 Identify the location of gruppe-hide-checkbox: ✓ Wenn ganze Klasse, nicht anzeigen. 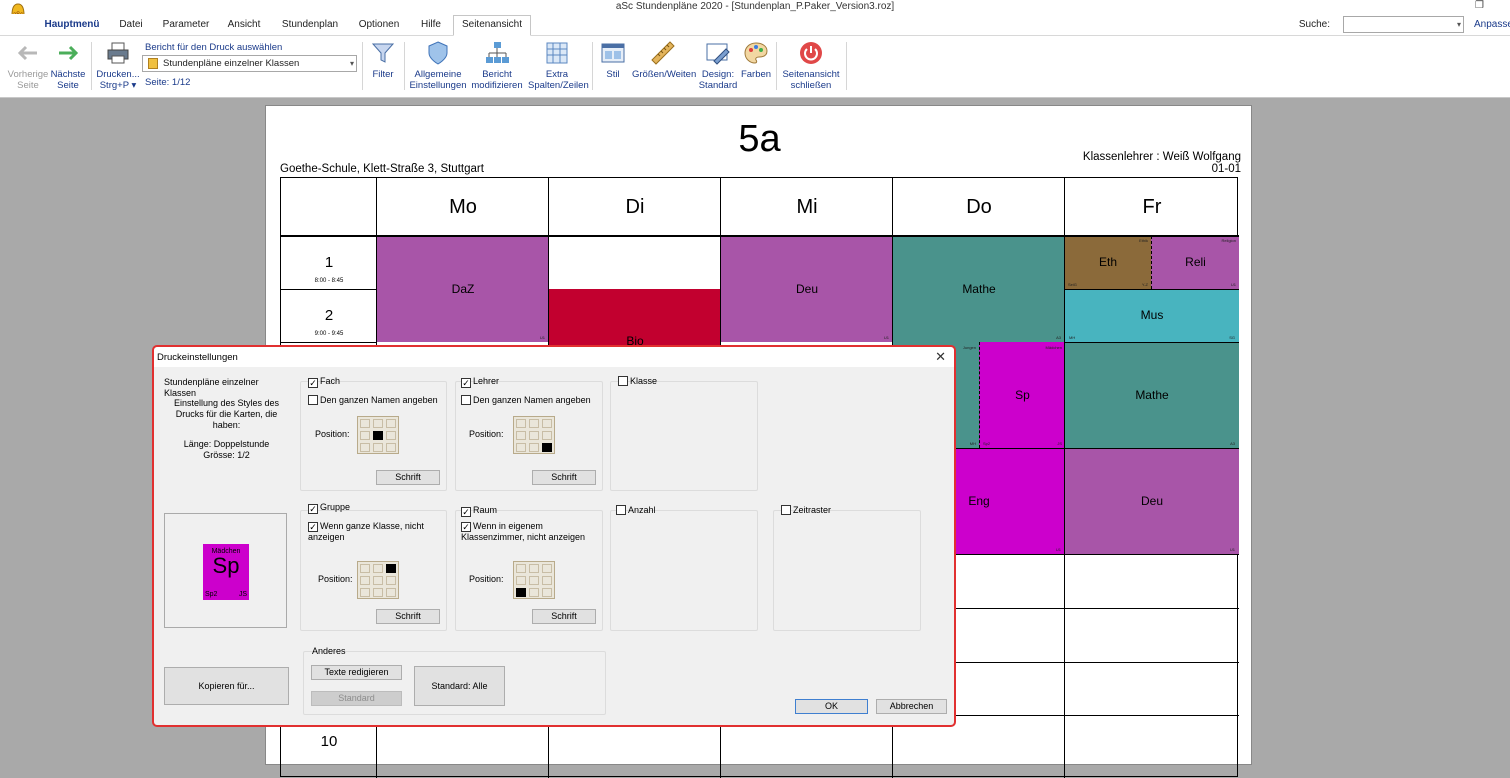
(369, 532).